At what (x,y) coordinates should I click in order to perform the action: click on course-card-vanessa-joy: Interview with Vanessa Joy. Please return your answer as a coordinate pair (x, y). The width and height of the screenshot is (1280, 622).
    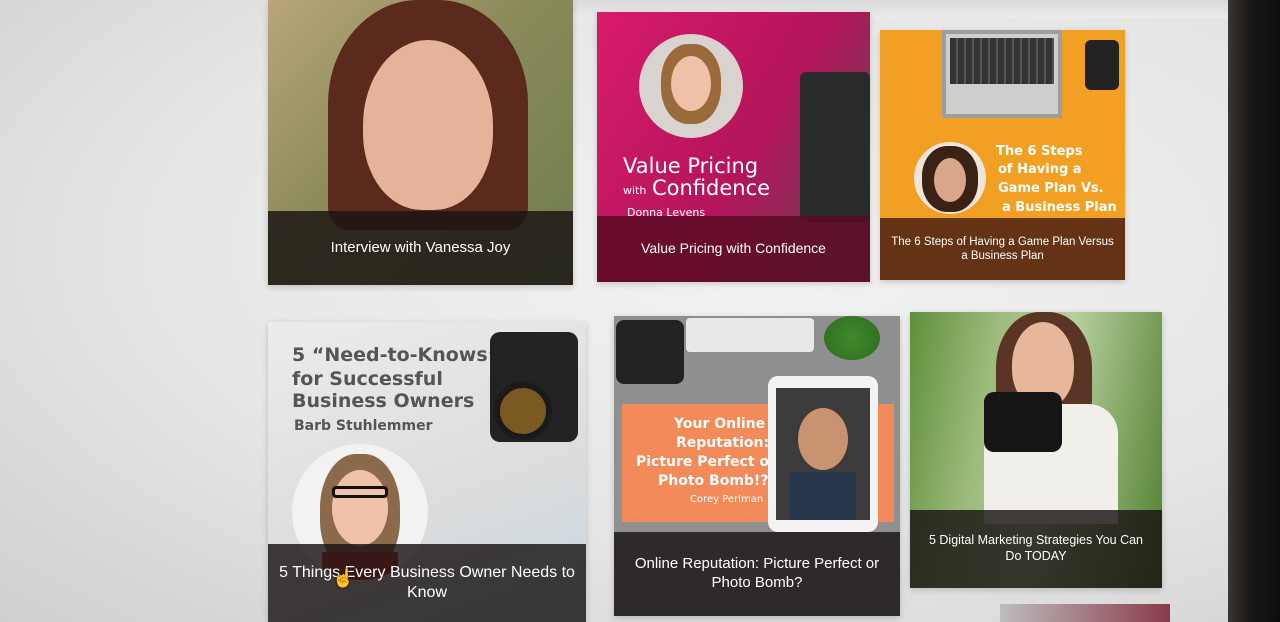
    Looking at the image, I should click on (420, 142).